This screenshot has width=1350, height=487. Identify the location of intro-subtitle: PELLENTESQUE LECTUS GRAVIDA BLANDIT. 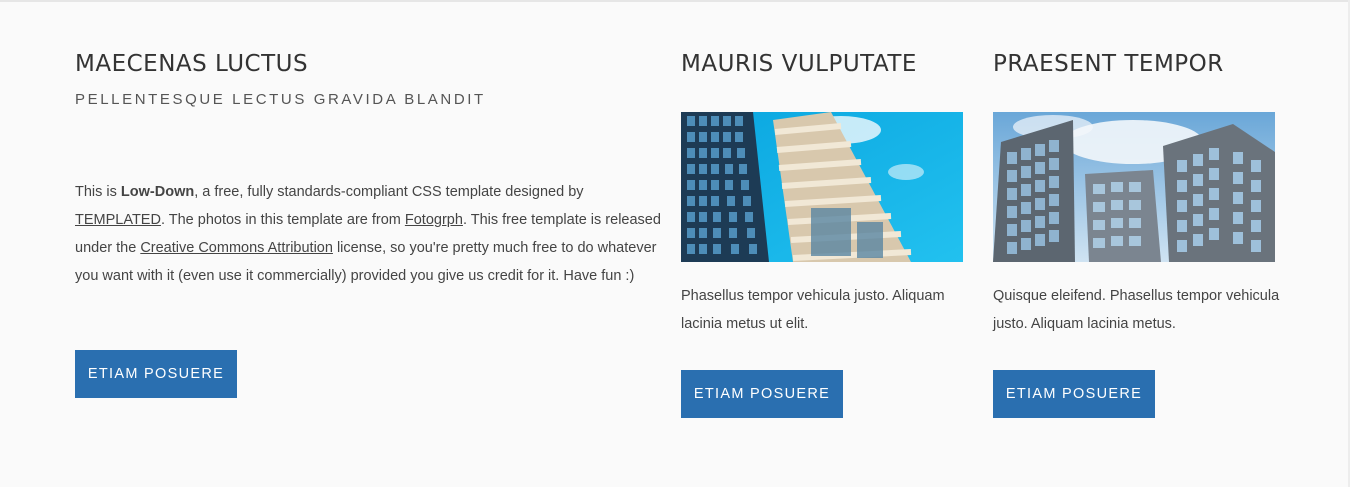
(280, 99).